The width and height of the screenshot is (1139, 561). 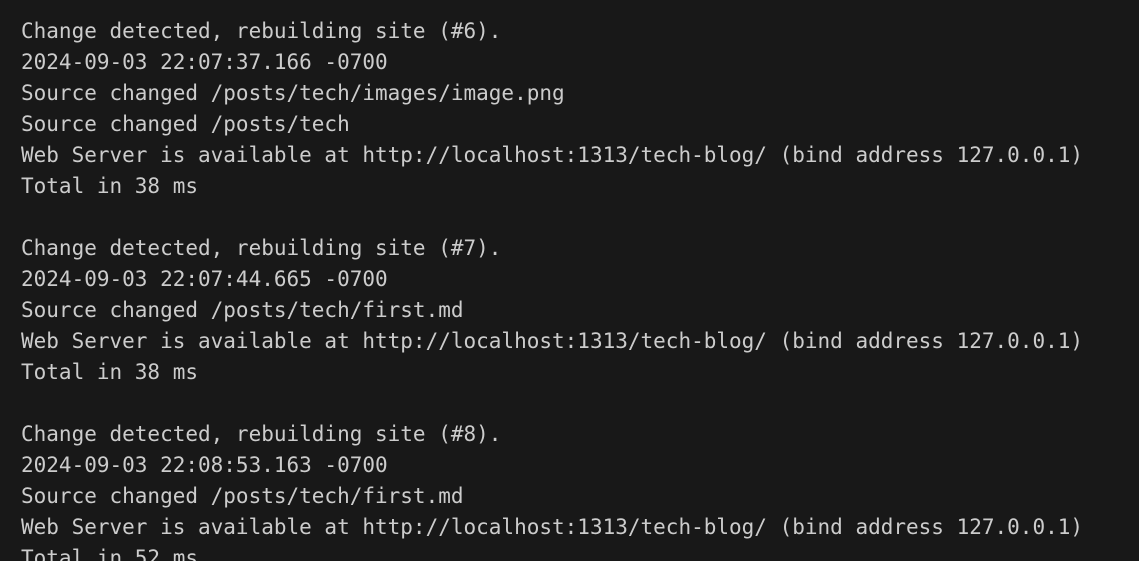 I want to click on log-line: Change detected, rebuilding site (#8)., so click(x=261, y=434).